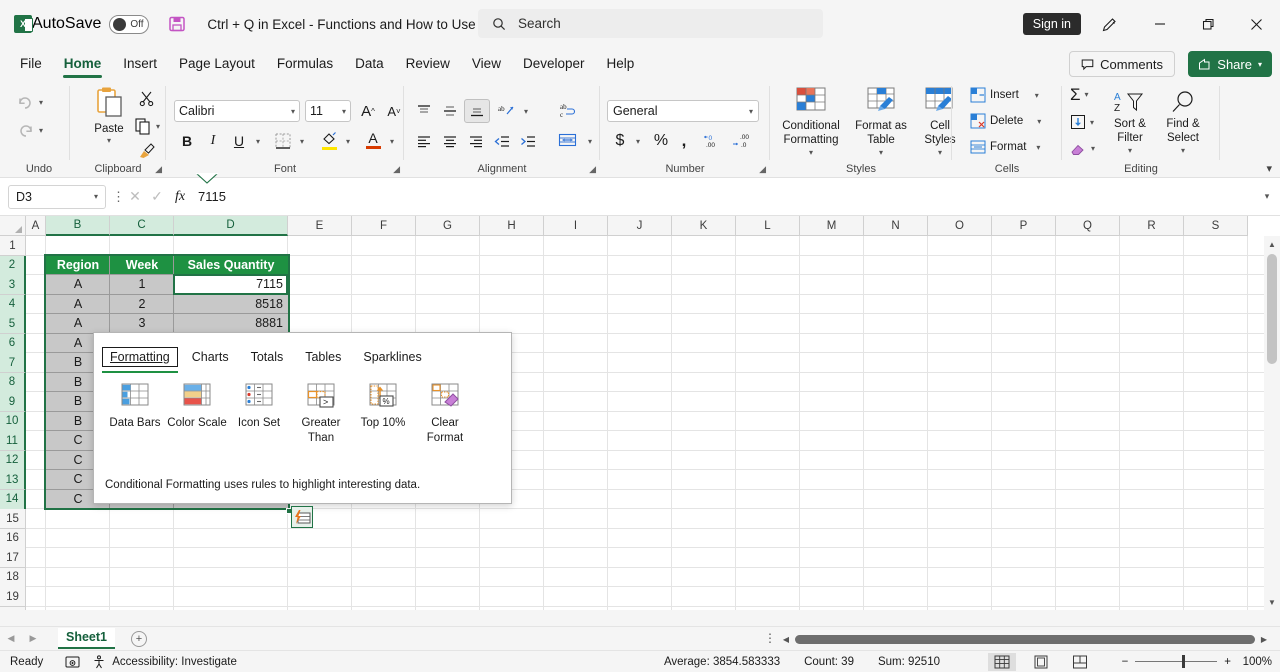 The height and width of the screenshot is (672, 1280). I want to click on cell-c5: 3, so click(142, 323).